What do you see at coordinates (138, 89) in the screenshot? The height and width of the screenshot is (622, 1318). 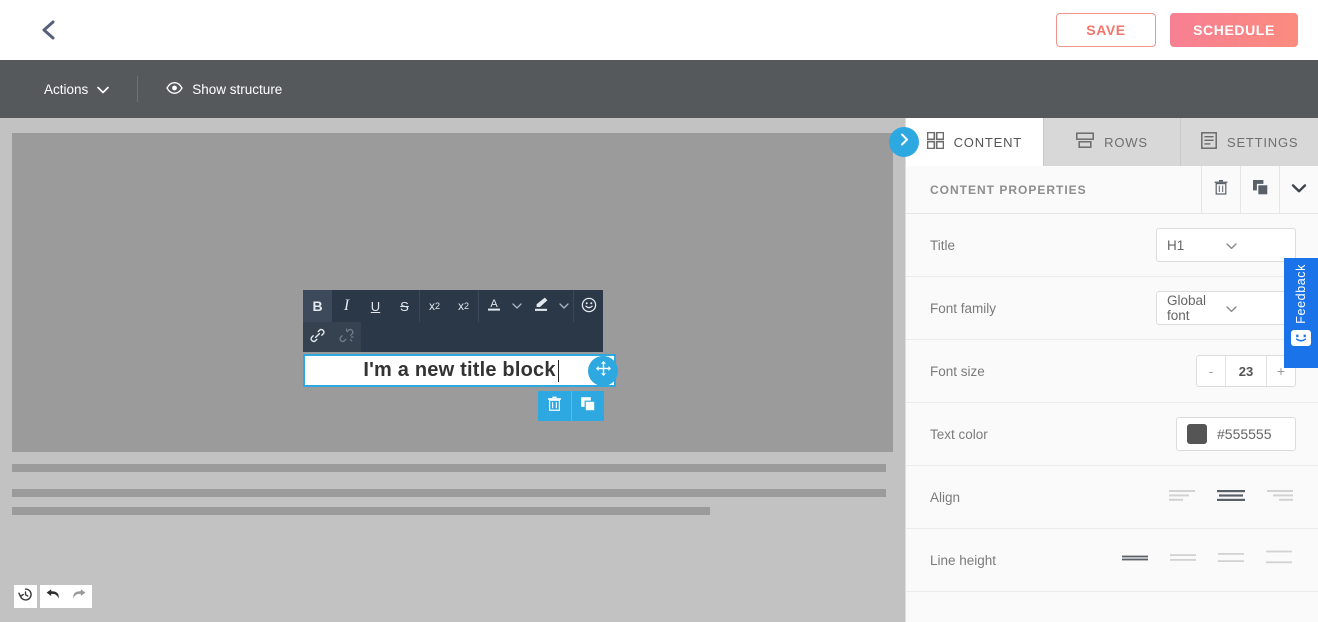 I see `action-bar-divider` at bounding box center [138, 89].